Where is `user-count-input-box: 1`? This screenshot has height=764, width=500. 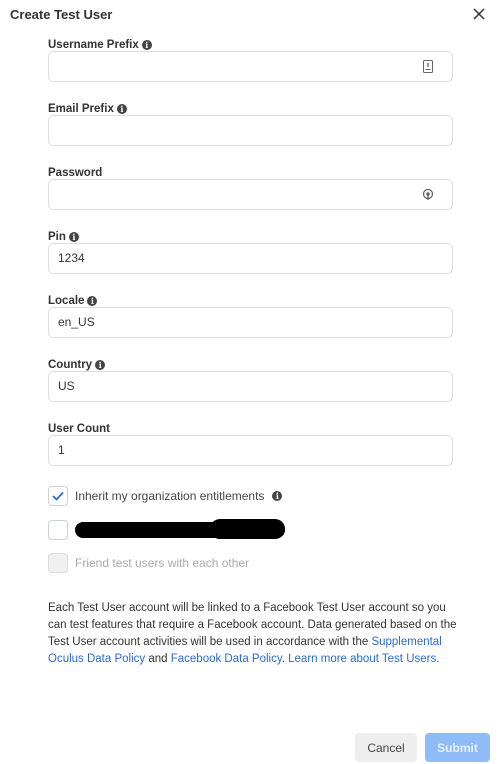 user-count-input-box: 1 is located at coordinates (250, 450).